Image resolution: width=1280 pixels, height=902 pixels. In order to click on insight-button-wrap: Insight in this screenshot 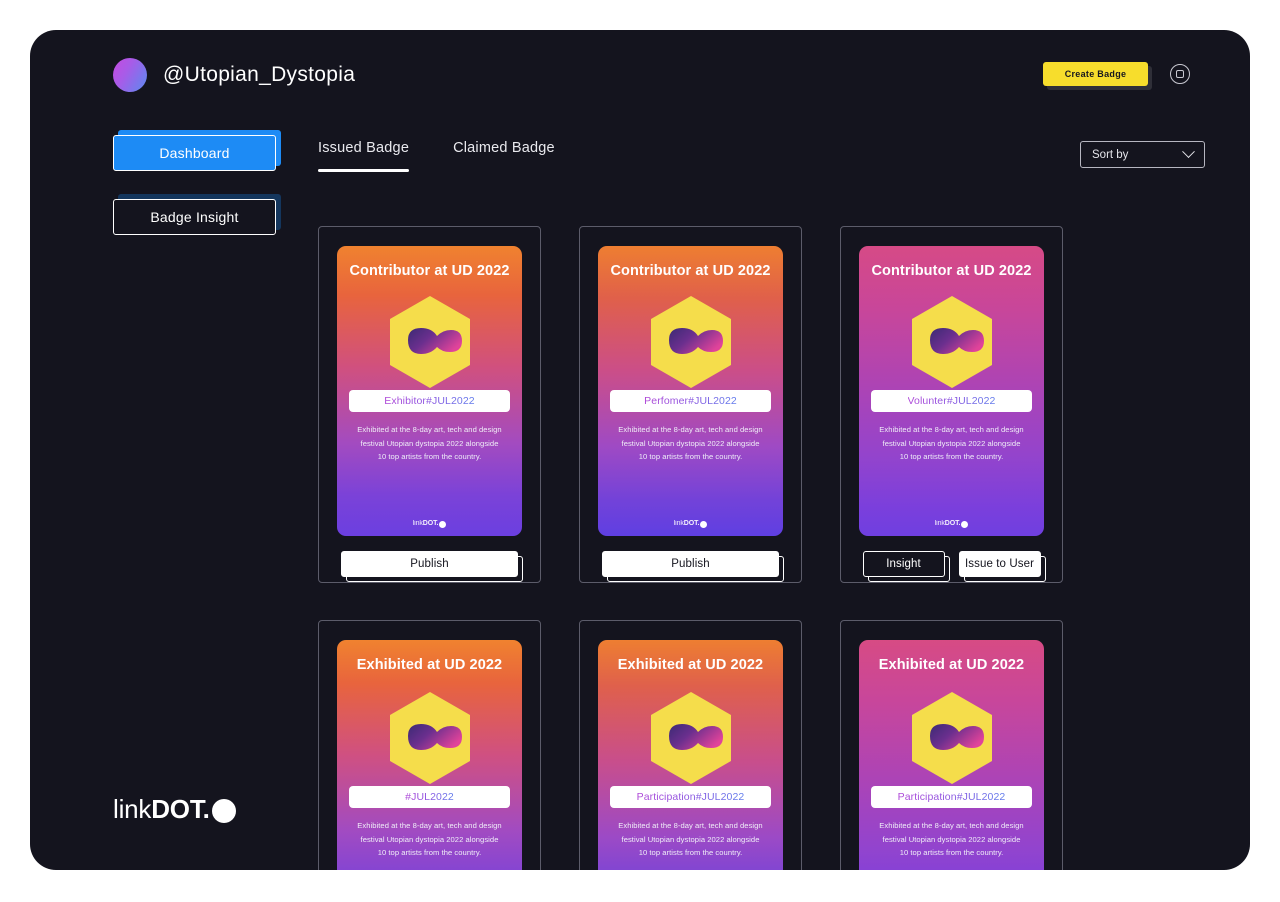, I will do `click(906, 566)`.